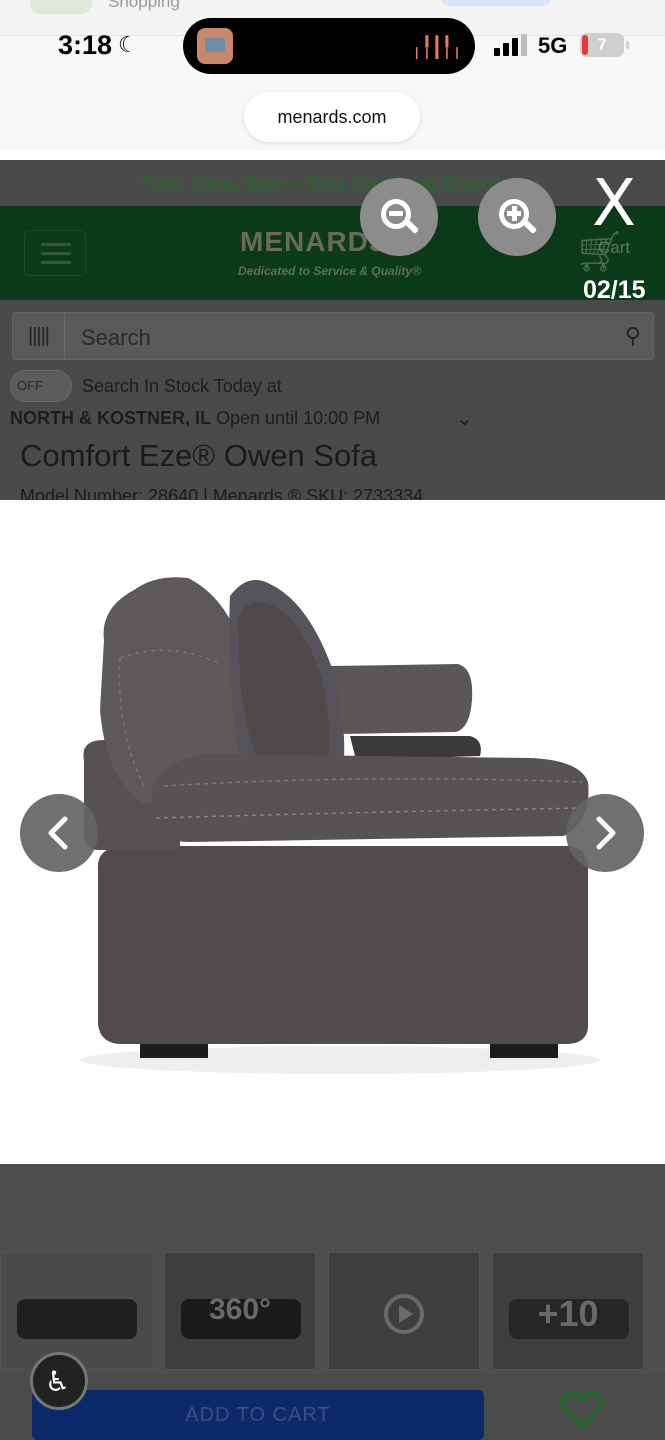  What do you see at coordinates (404, 1314) in the screenshot?
I see `play-icon` at bounding box center [404, 1314].